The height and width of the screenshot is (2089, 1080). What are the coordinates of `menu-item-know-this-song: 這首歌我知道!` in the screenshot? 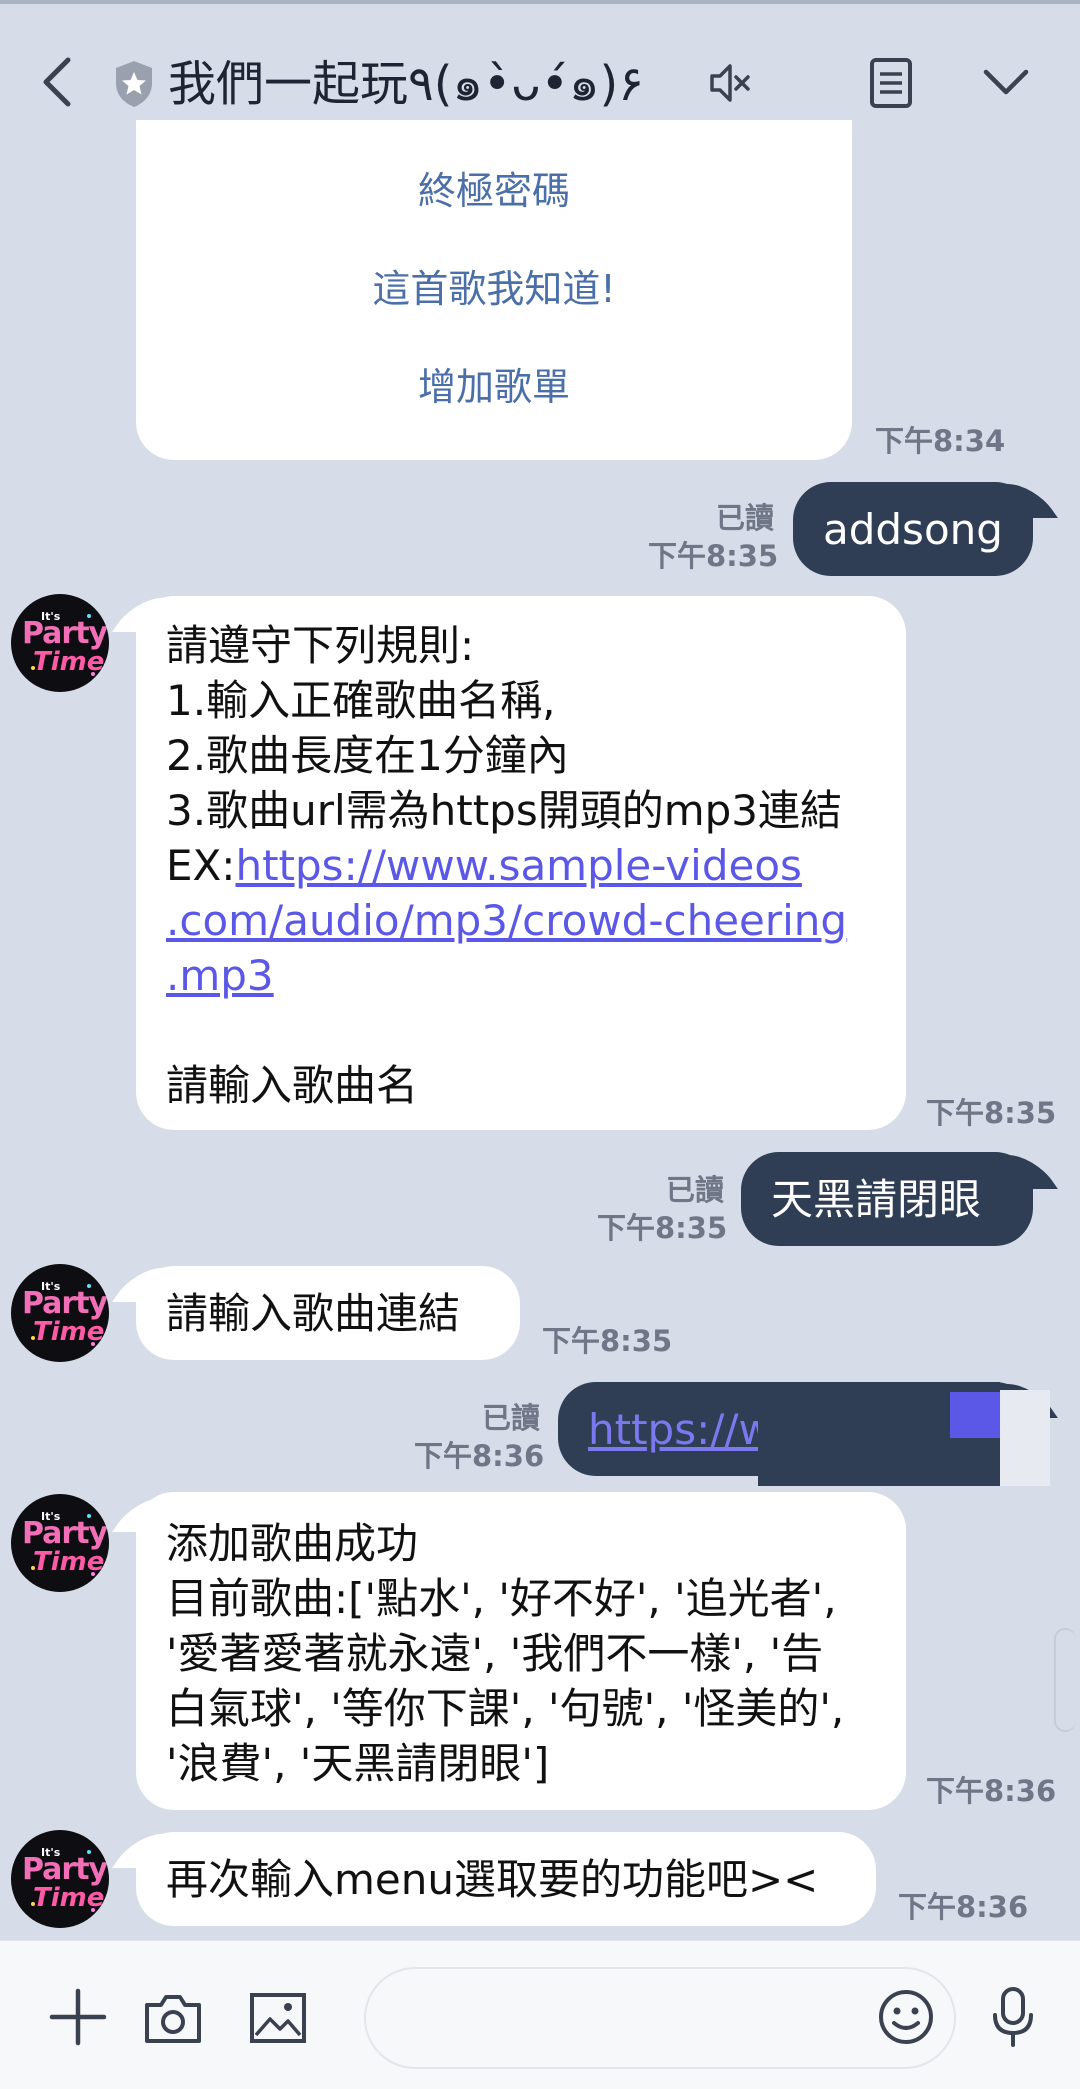 It's located at (494, 285).